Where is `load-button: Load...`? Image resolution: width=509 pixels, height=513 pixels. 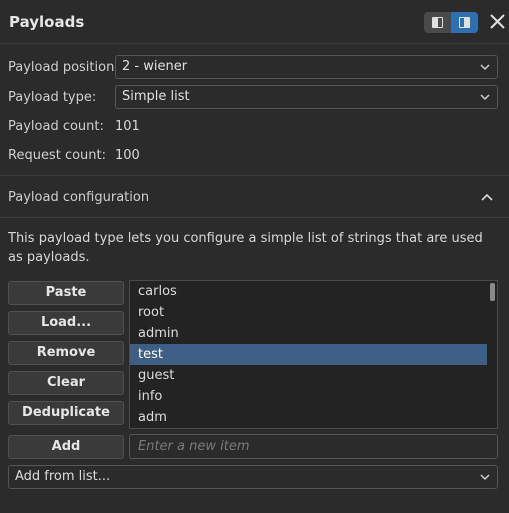 load-button: Load... is located at coordinates (66, 323).